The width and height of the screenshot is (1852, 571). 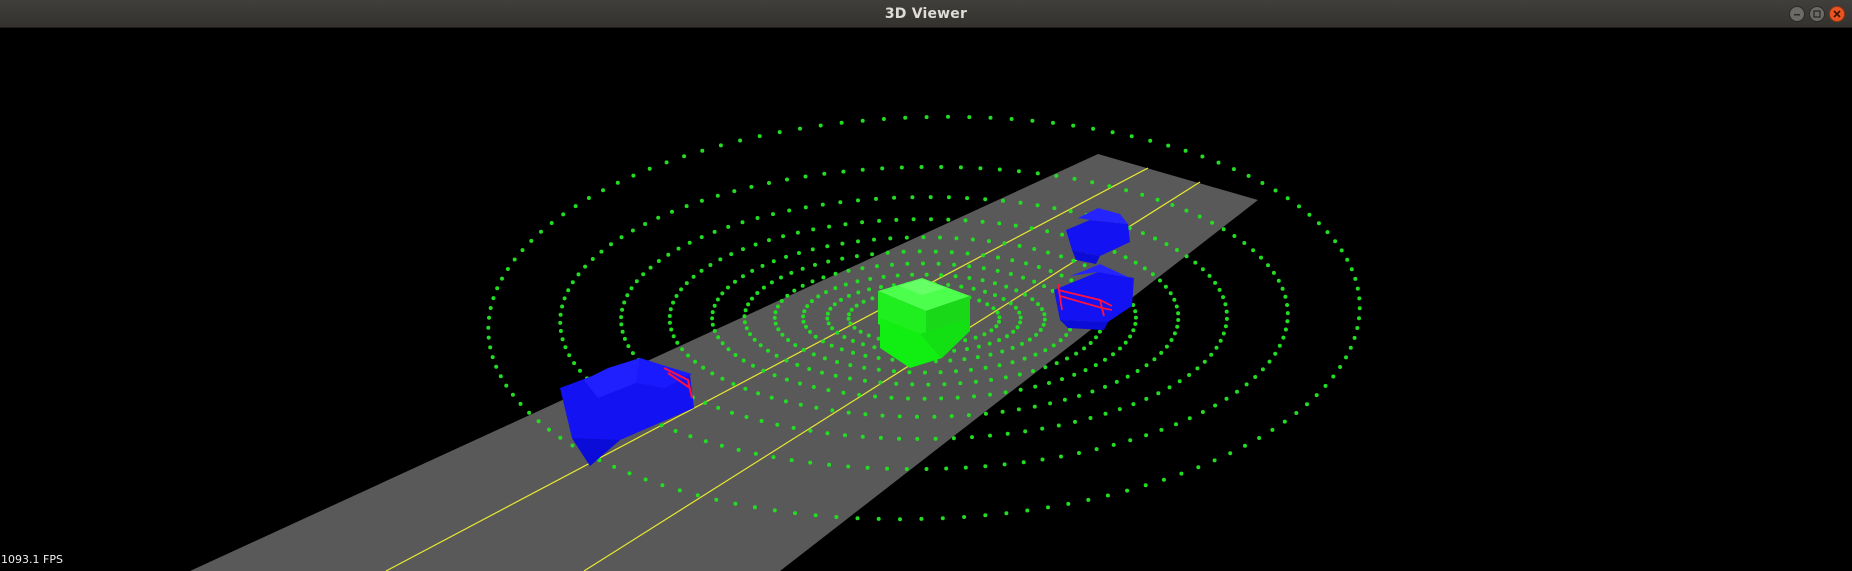 I want to click on title-bar: 3D Viewer, so click(x=926, y=14).